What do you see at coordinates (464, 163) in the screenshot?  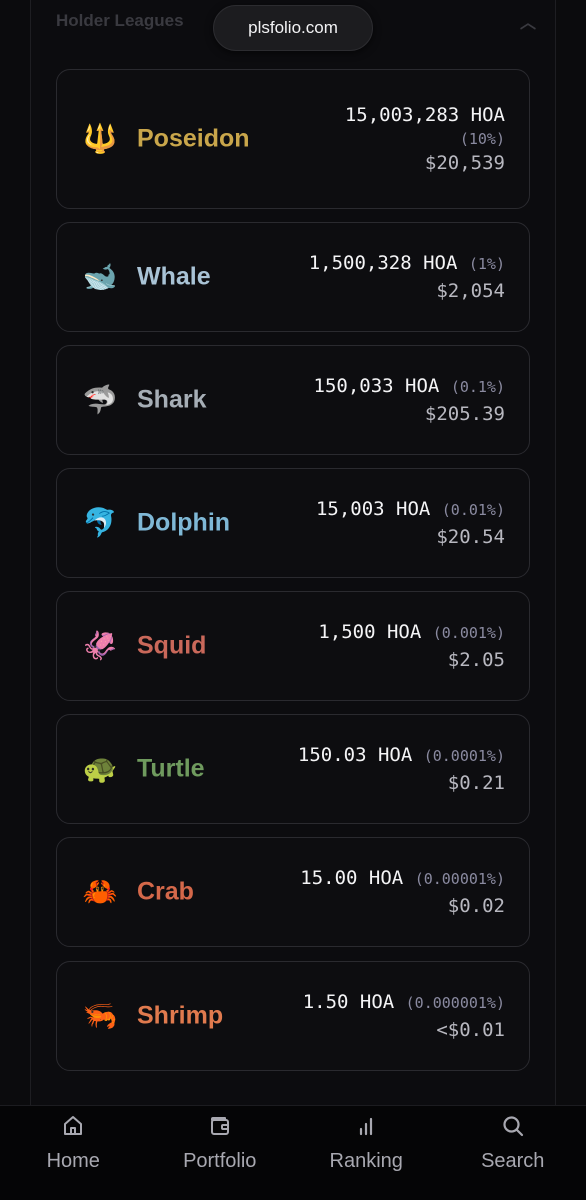 I see `league-usd: $20,539` at bounding box center [464, 163].